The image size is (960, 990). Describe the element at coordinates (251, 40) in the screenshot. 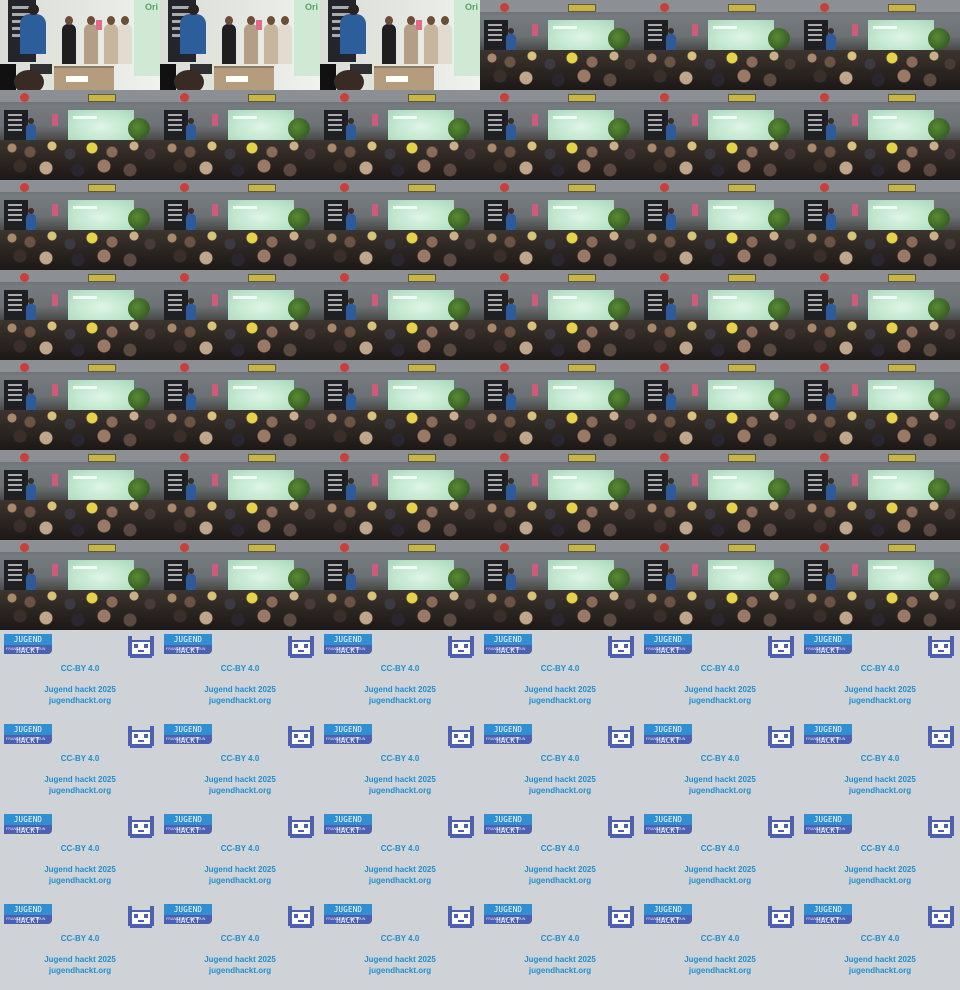

I see `presenter` at that location.